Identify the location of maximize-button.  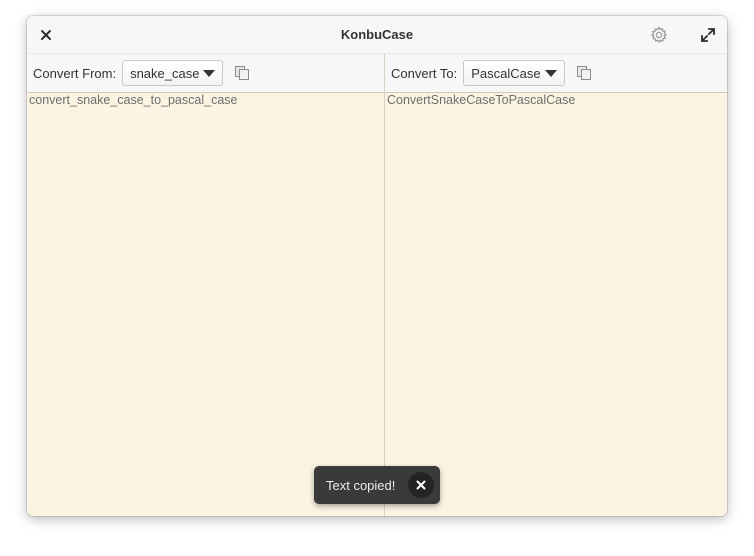
(708, 35).